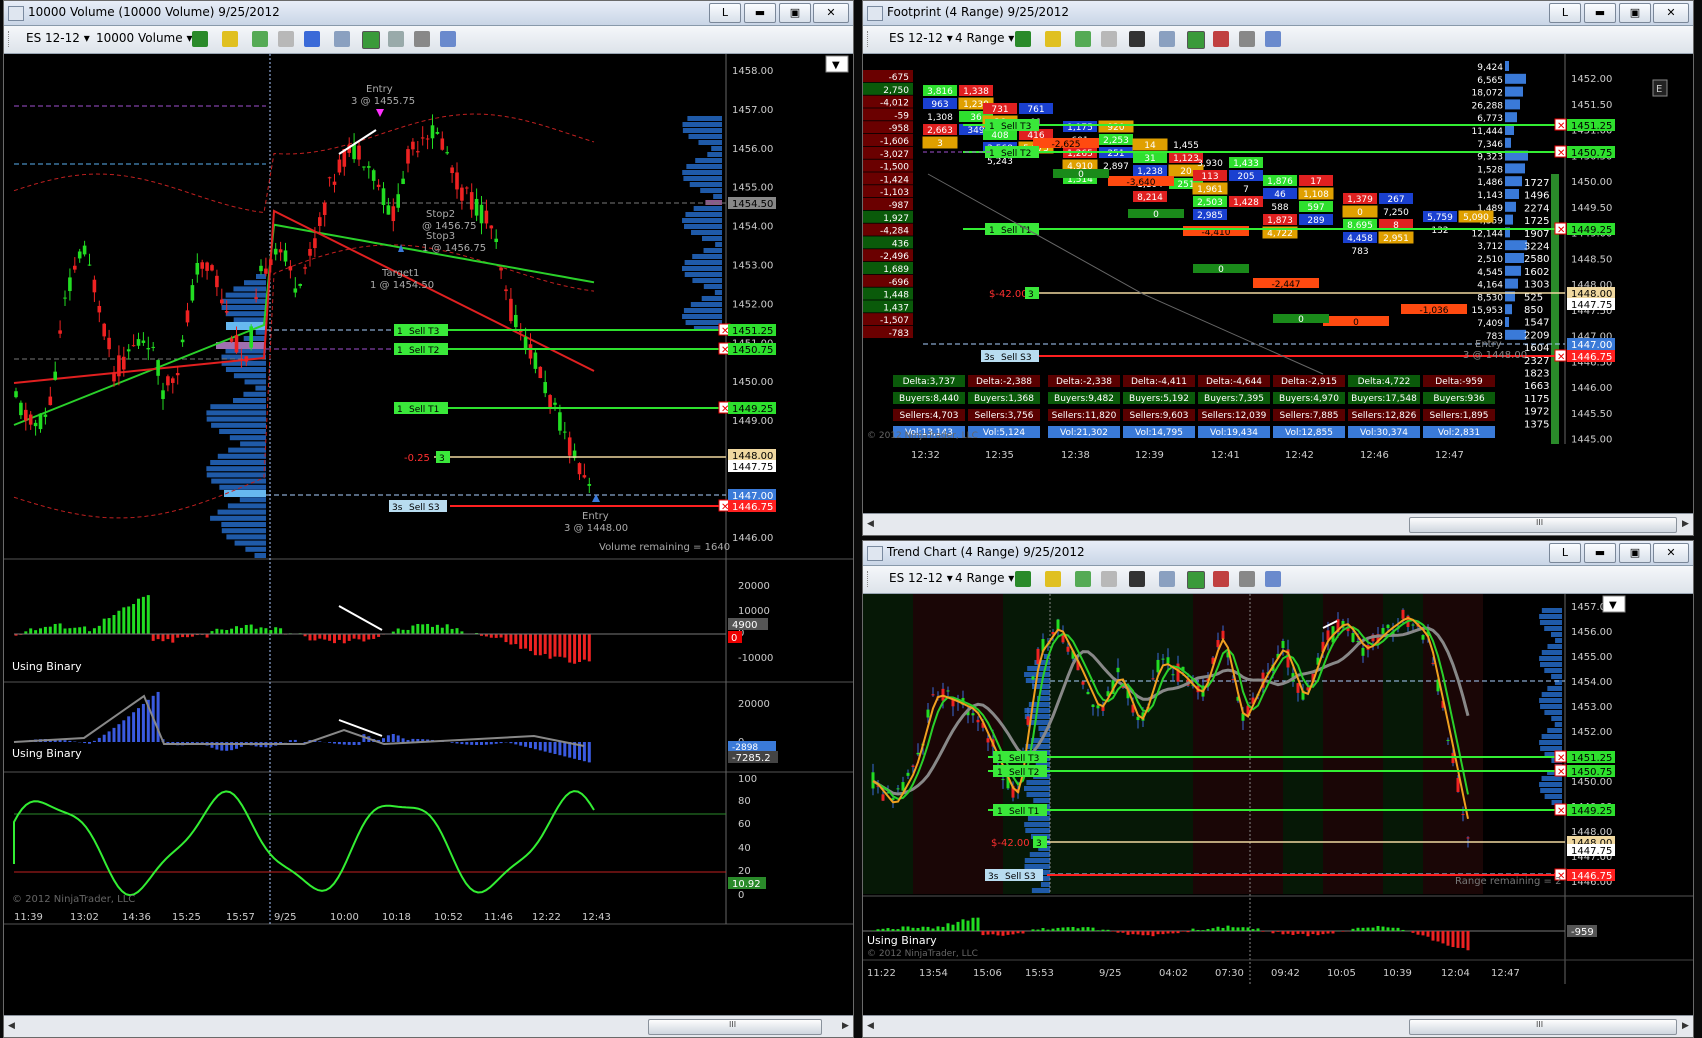 This screenshot has width=1702, height=1038. What do you see at coordinates (424, 332) in the screenshot?
I see `sell-t3-order-label: Sell T3` at bounding box center [424, 332].